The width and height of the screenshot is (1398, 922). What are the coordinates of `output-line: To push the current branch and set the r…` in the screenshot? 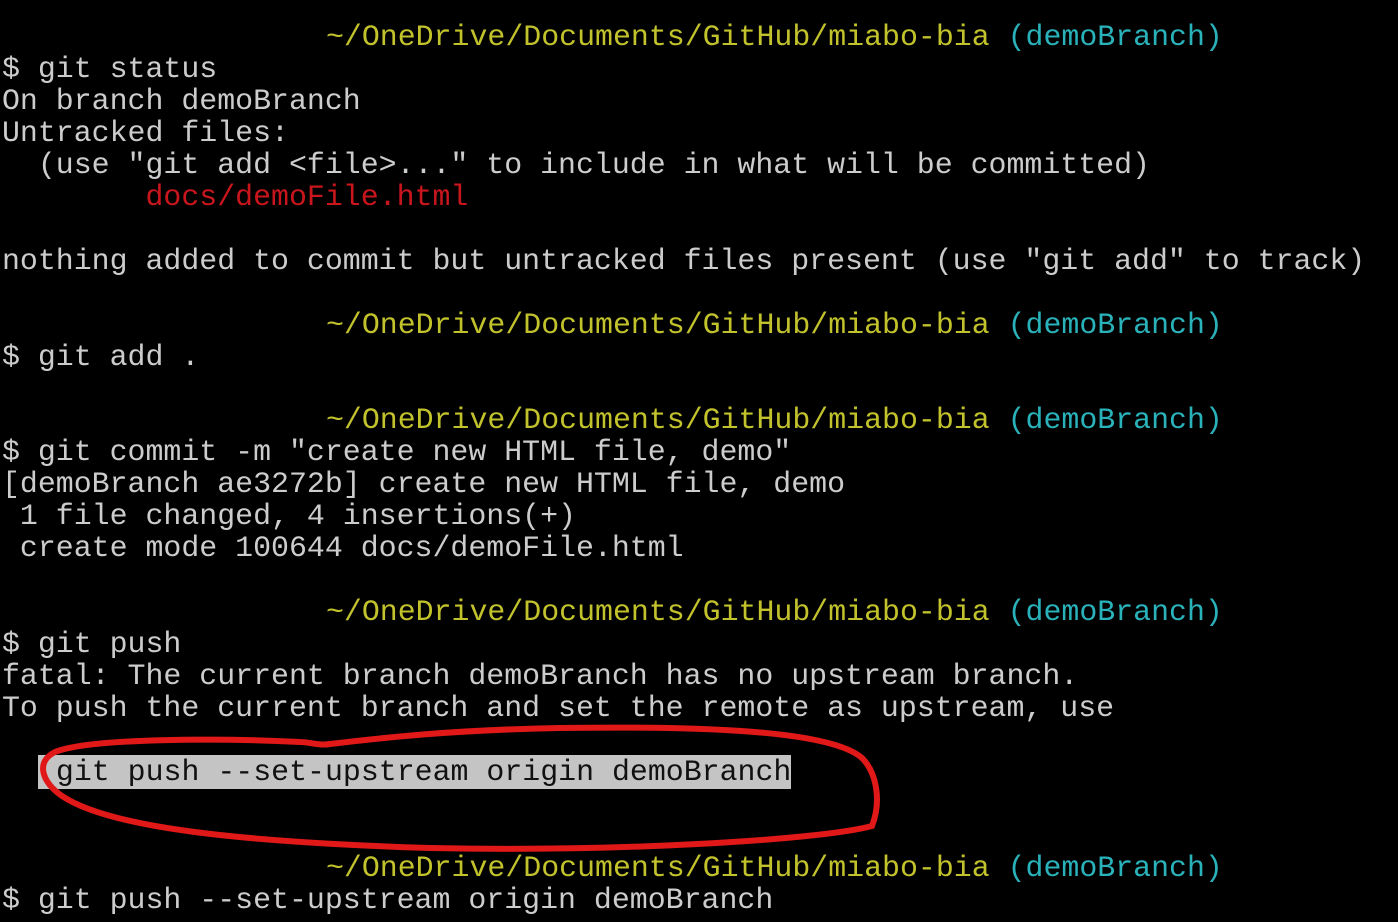 It's located at (558, 708).